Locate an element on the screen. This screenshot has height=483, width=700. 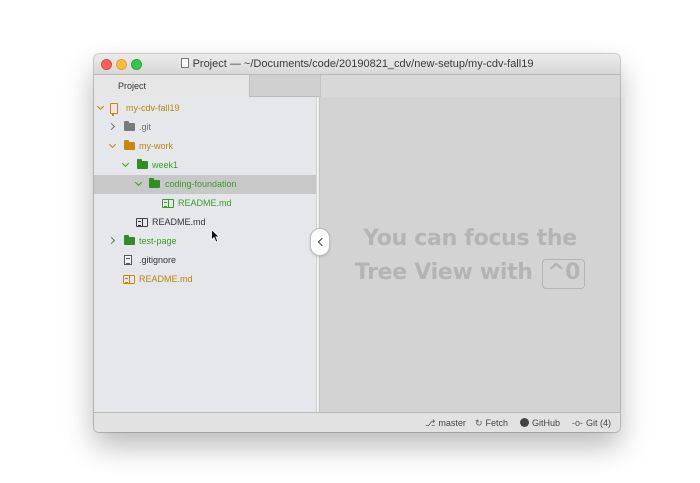
message-line-1: You can focus the is located at coordinates (470, 238).